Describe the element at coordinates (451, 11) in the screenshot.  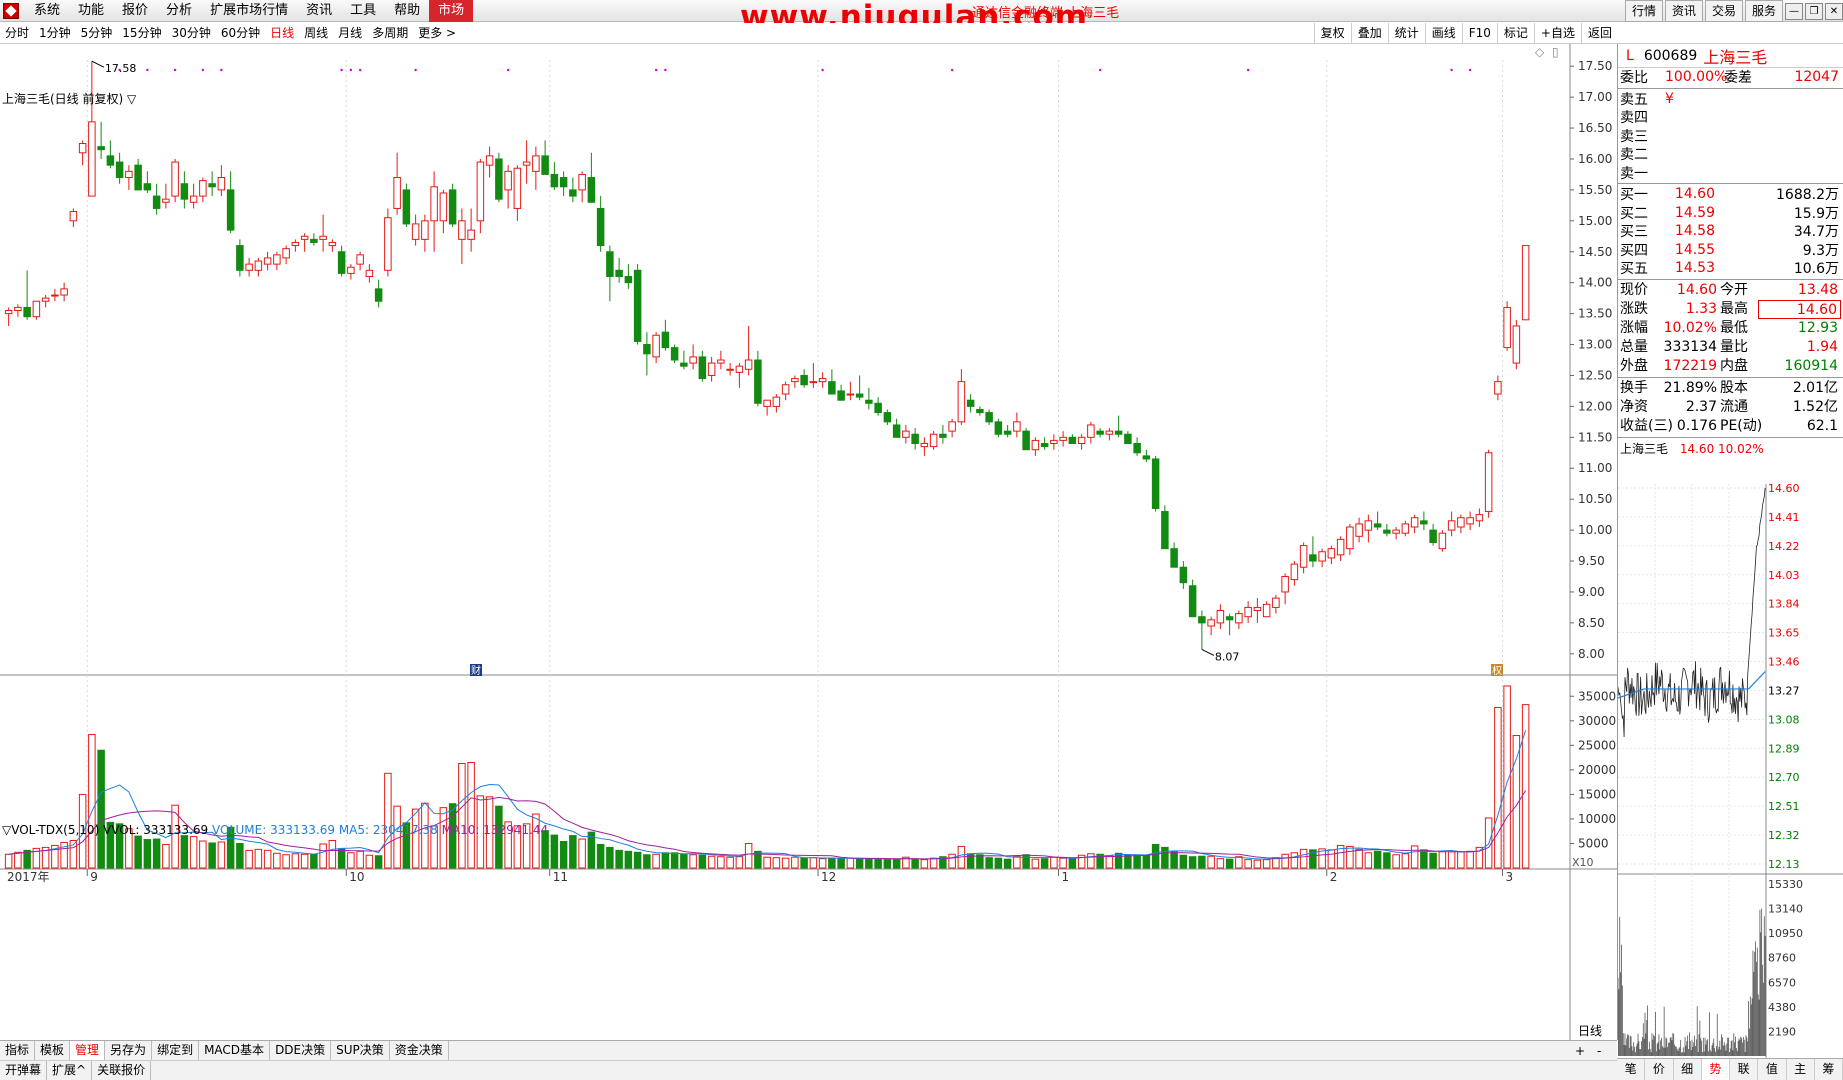
I see `menu-item-market: 市场` at that location.